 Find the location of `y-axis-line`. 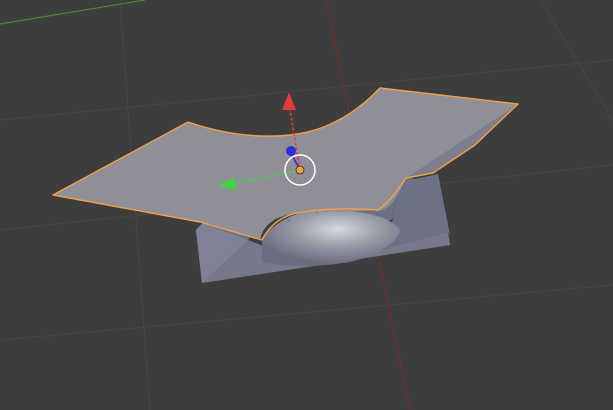

y-axis-line is located at coordinates (73, 12).